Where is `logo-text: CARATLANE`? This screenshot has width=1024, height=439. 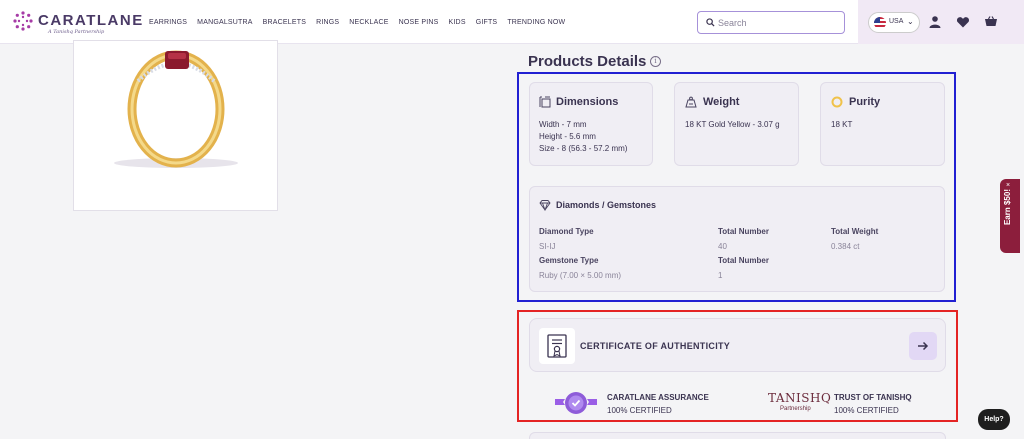
logo-text: CARATLANE is located at coordinates (91, 20).